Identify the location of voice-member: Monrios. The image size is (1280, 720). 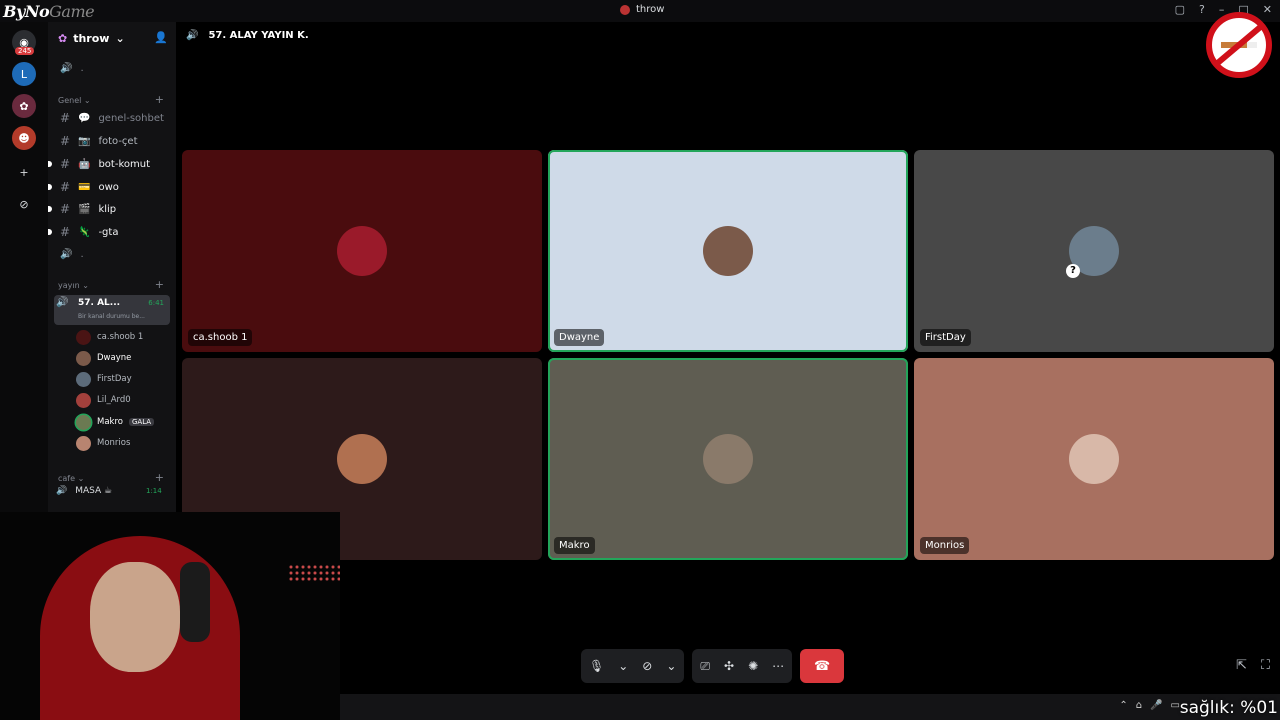
(103, 443).